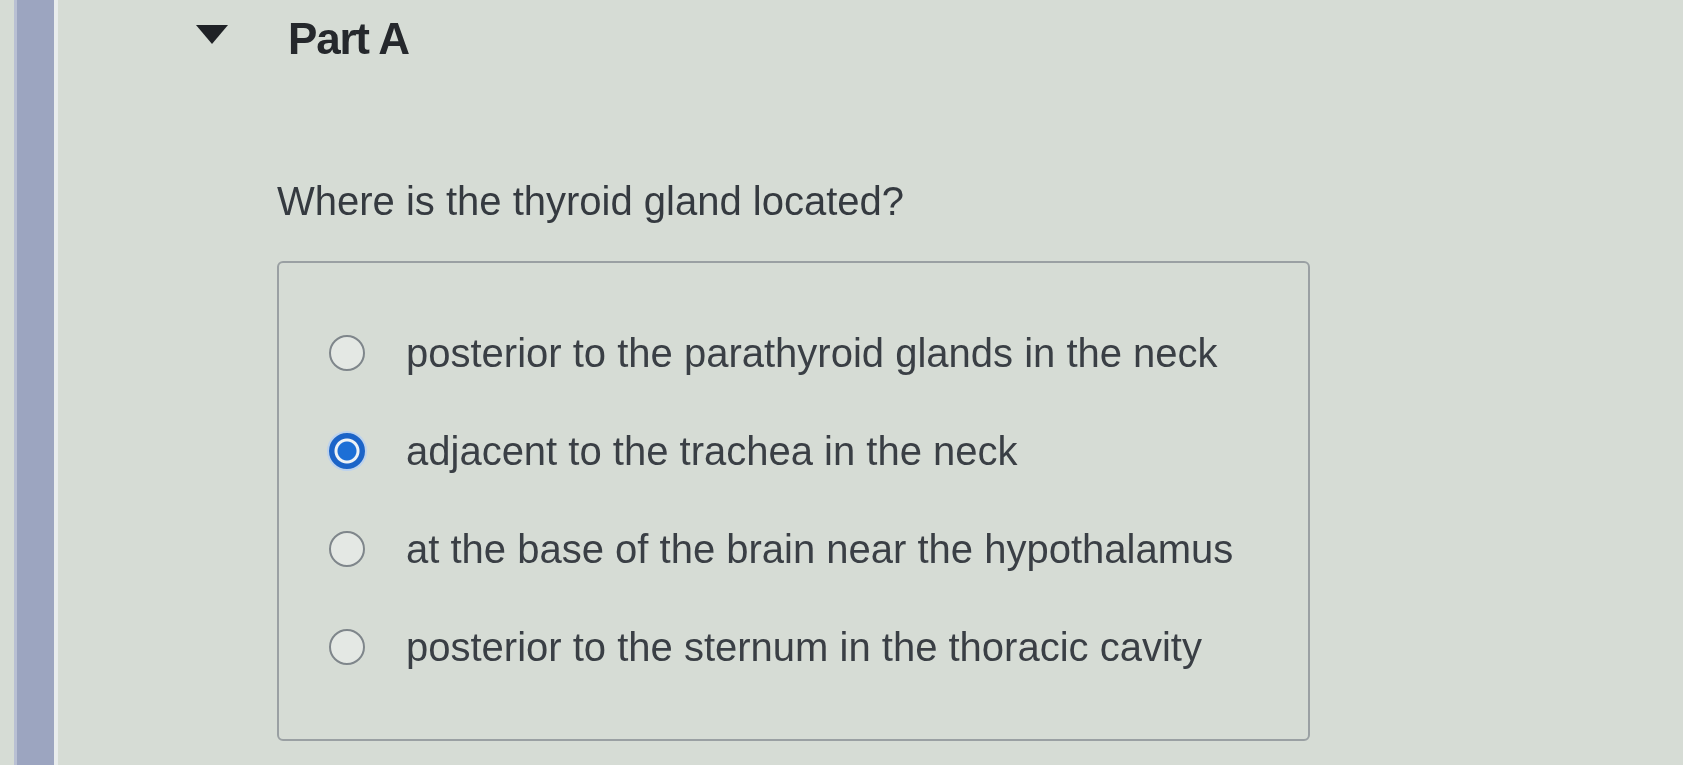 This screenshot has height=765, width=1683. What do you see at coordinates (804, 647) in the screenshot?
I see `option-label: posterior to the sternum in the thoracic cavity` at bounding box center [804, 647].